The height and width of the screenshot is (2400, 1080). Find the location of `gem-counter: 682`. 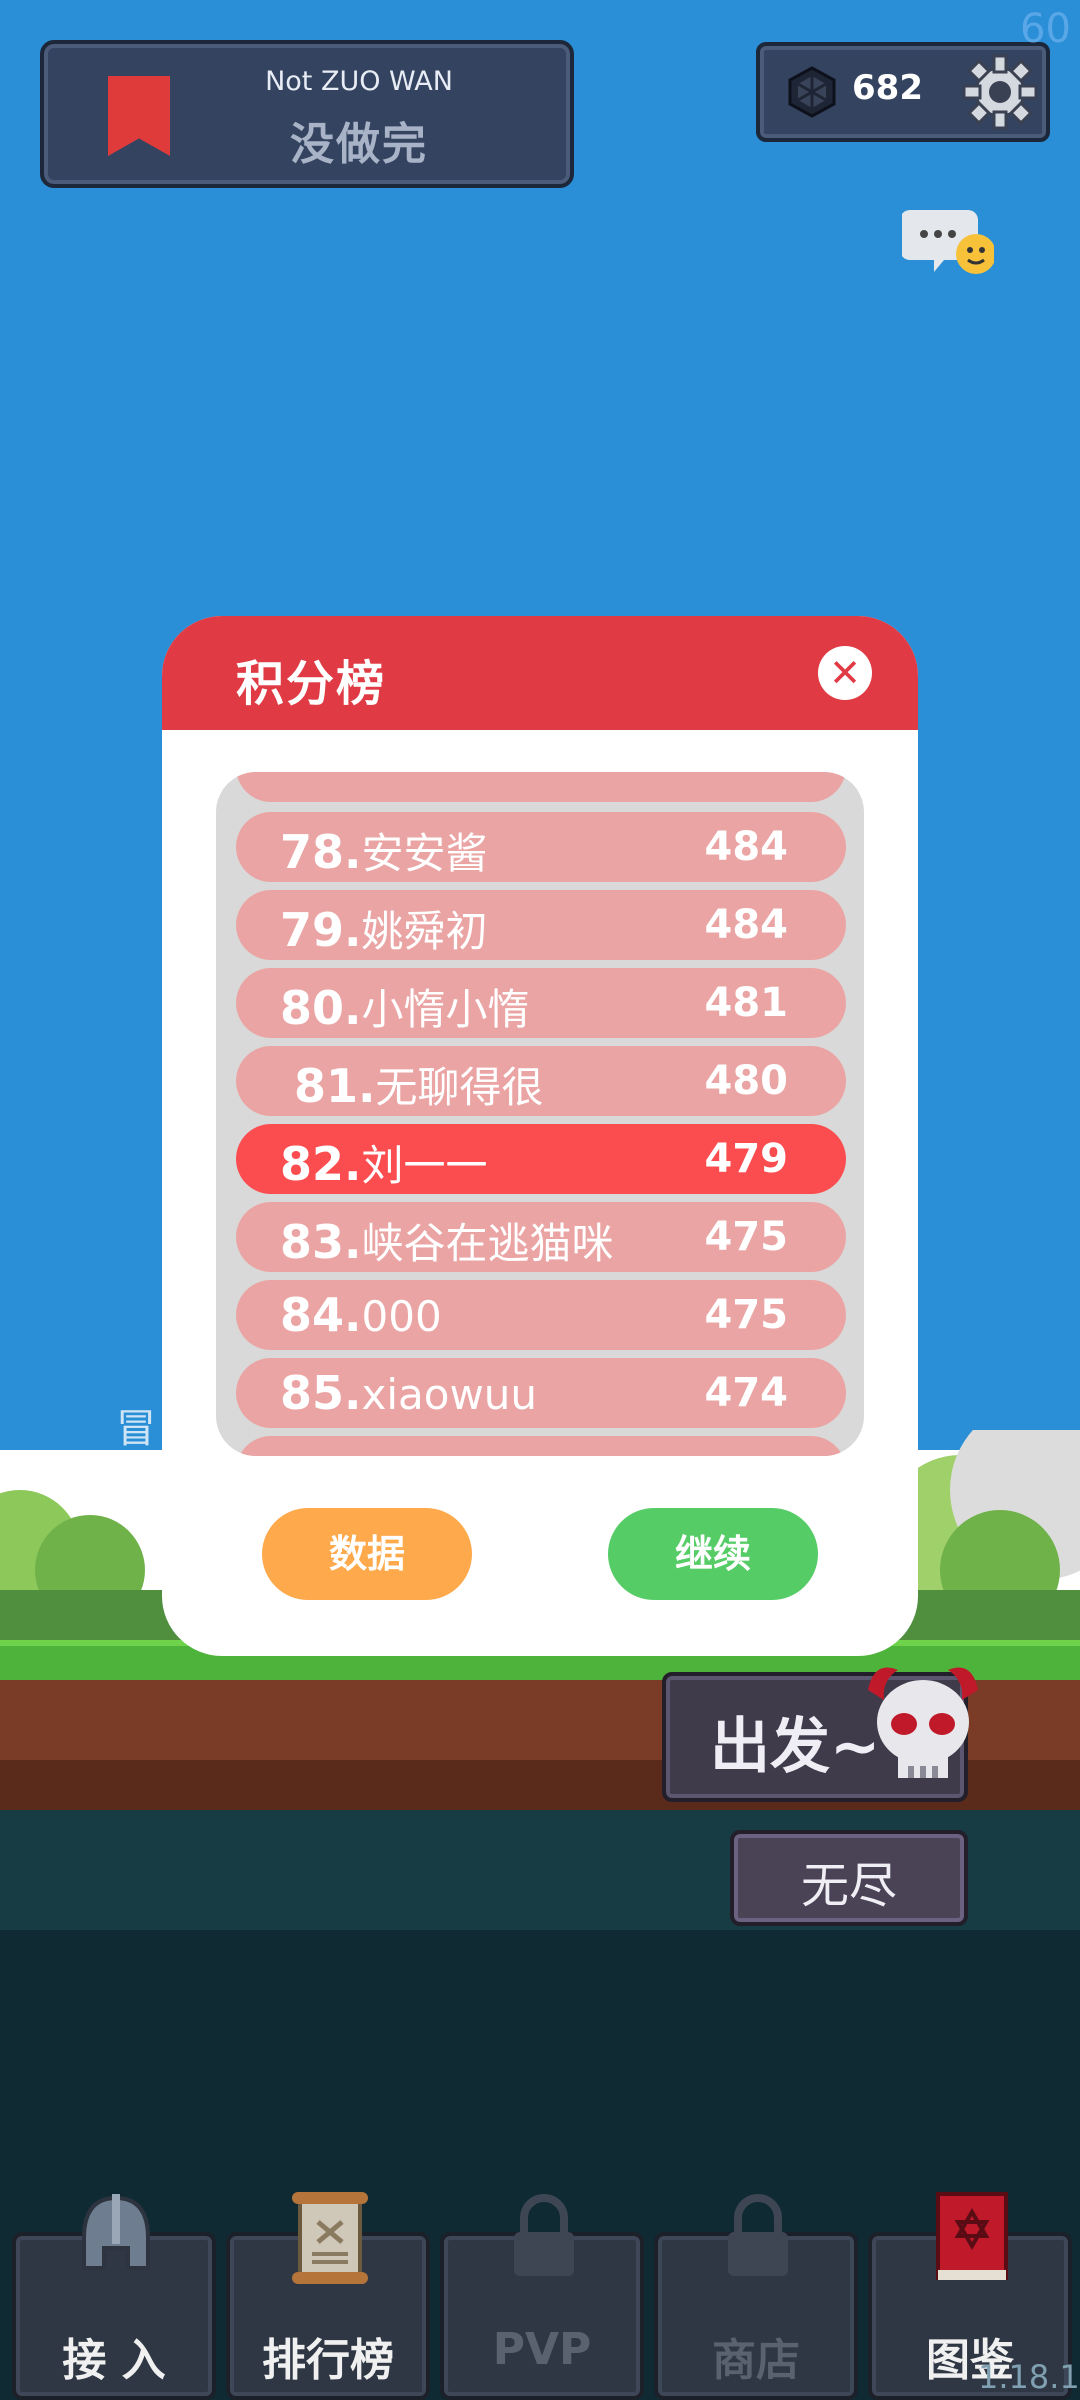

gem-counter: 682 is located at coordinates (903, 92).